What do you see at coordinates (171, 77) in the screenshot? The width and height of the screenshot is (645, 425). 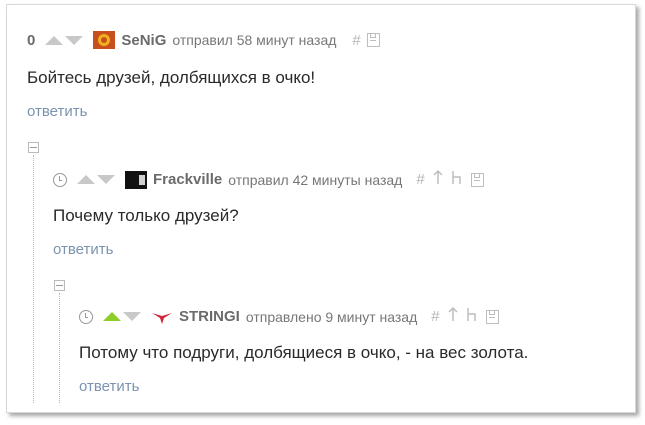 I see `comment-text: Бойтесь друзей, долбящихся в очко!` at bounding box center [171, 77].